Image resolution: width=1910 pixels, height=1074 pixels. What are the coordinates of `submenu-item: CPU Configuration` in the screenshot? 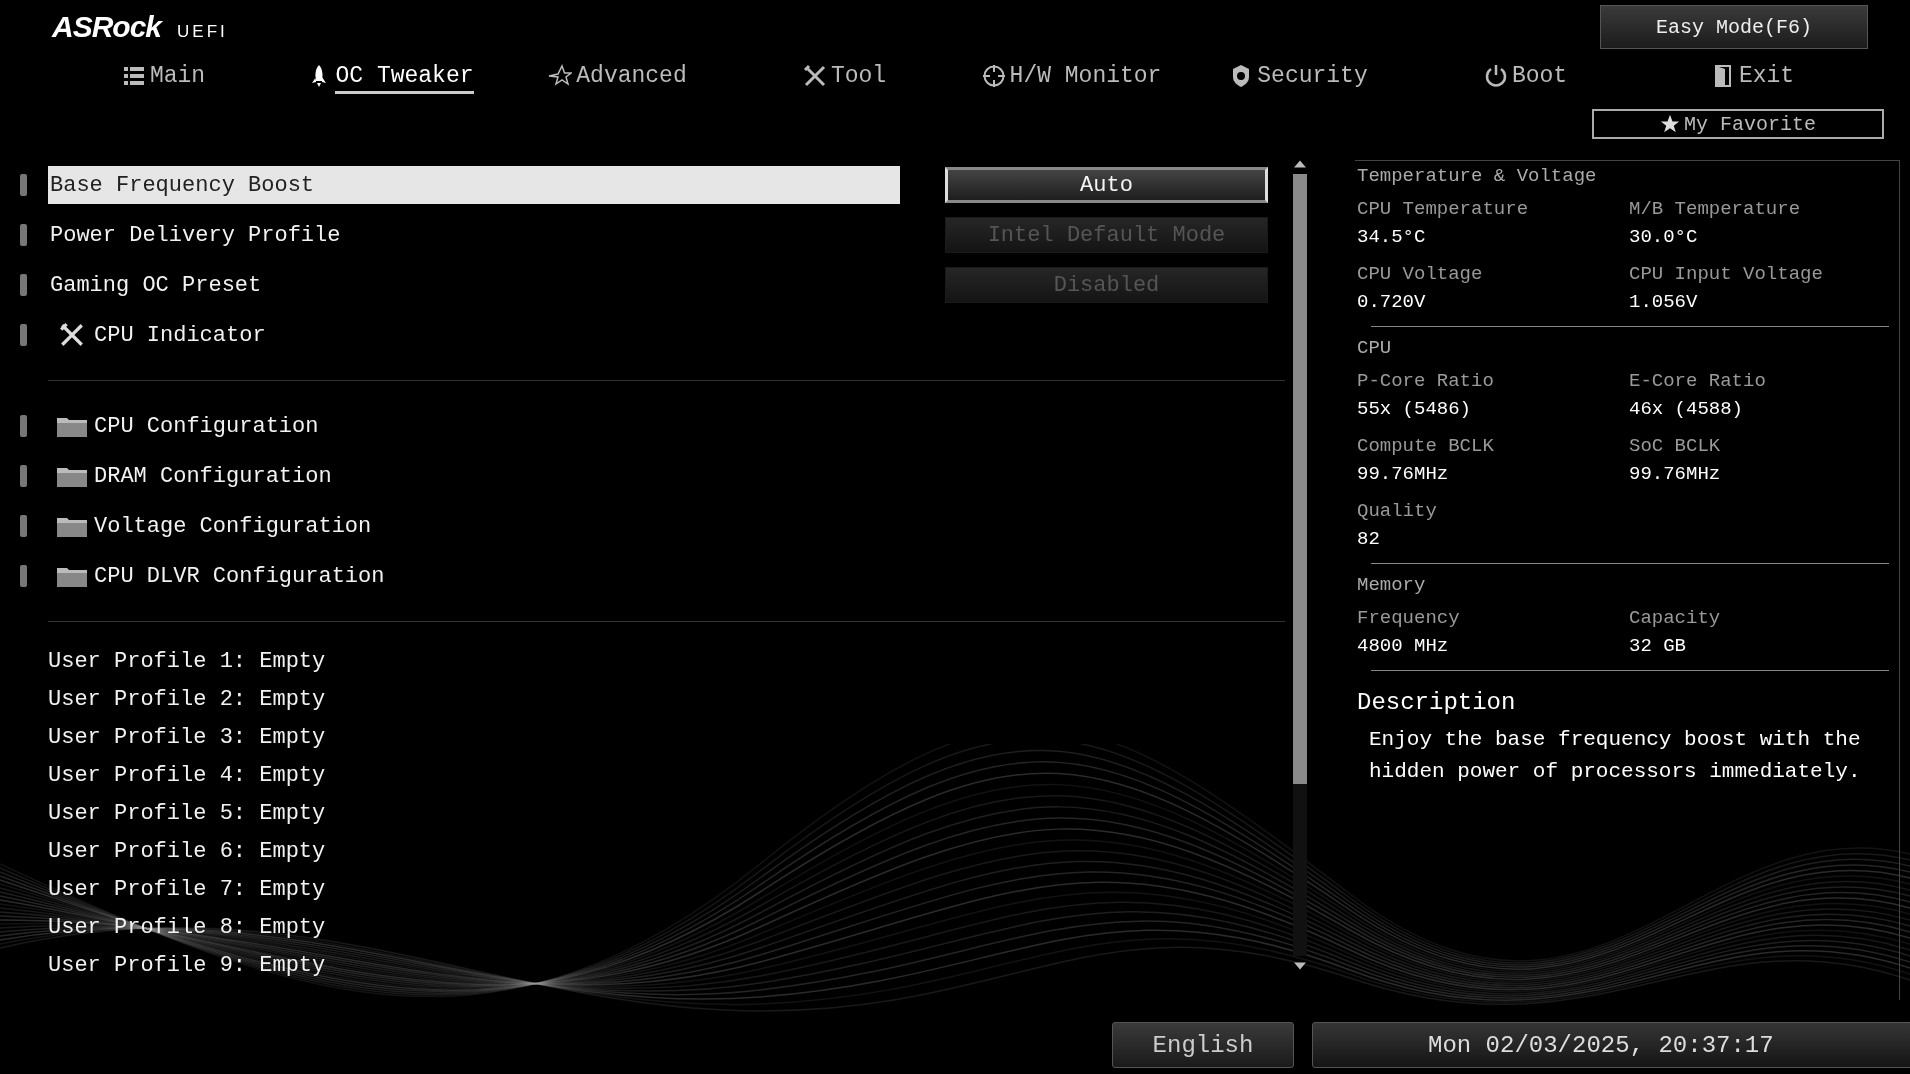 It's located at (206, 426).